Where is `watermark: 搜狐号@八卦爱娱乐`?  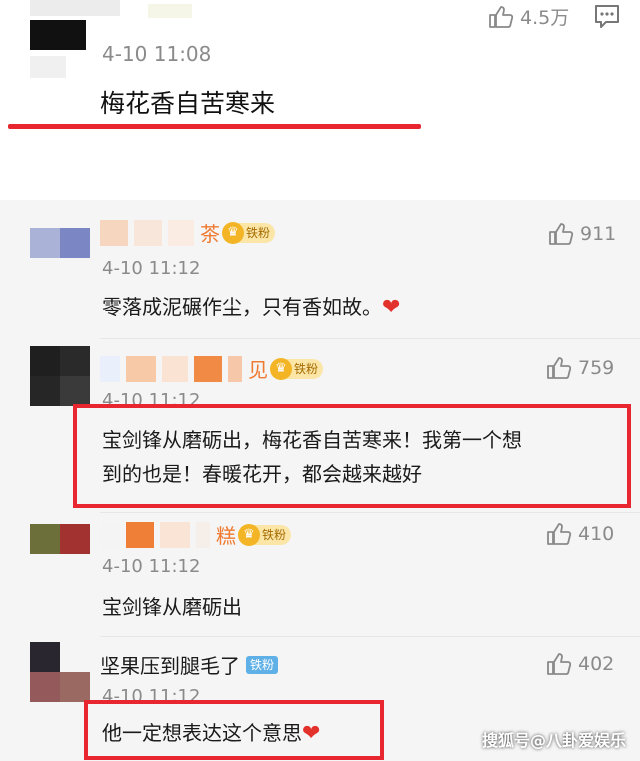 watermark: 搜狐号@八卦爱娱乐 is located at coordinates (553, 740).